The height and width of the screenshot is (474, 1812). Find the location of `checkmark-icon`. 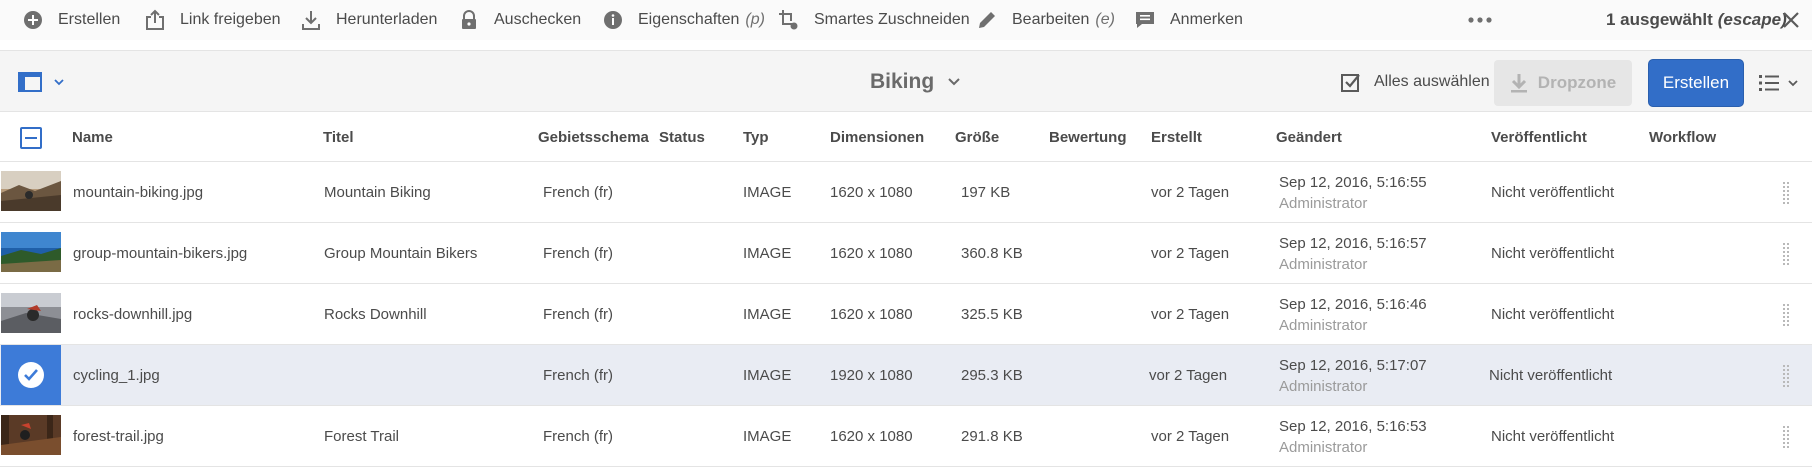

checkmark-icon is located at coordinates (31, 375).